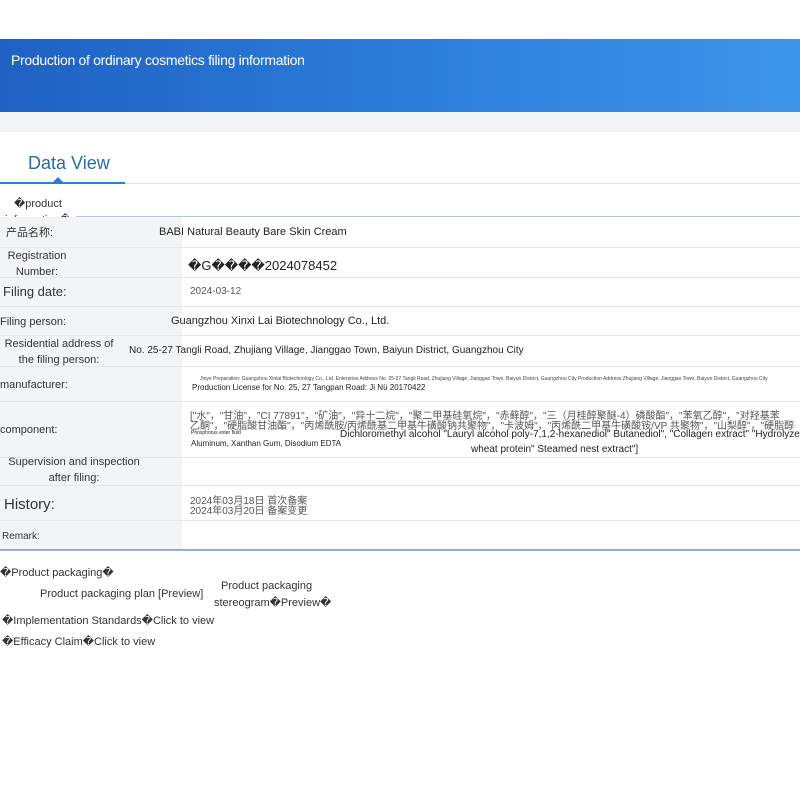 The width and height of the screenshot is (800, 800). I want to click on label-filing-date: Filing date:, so click(35, 291).